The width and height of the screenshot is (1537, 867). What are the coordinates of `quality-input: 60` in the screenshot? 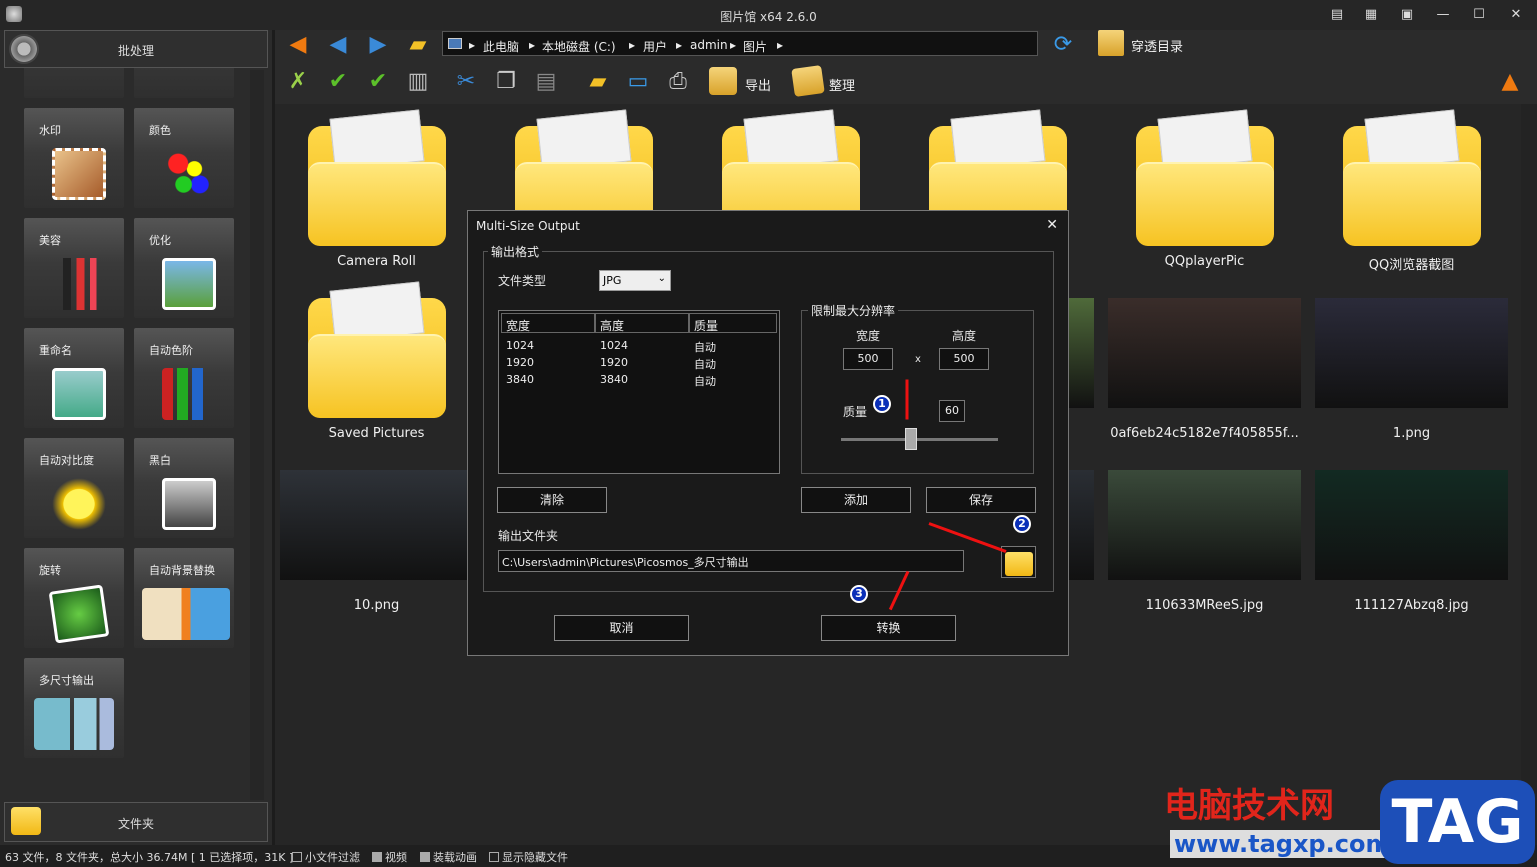 It's located at (952, 411).